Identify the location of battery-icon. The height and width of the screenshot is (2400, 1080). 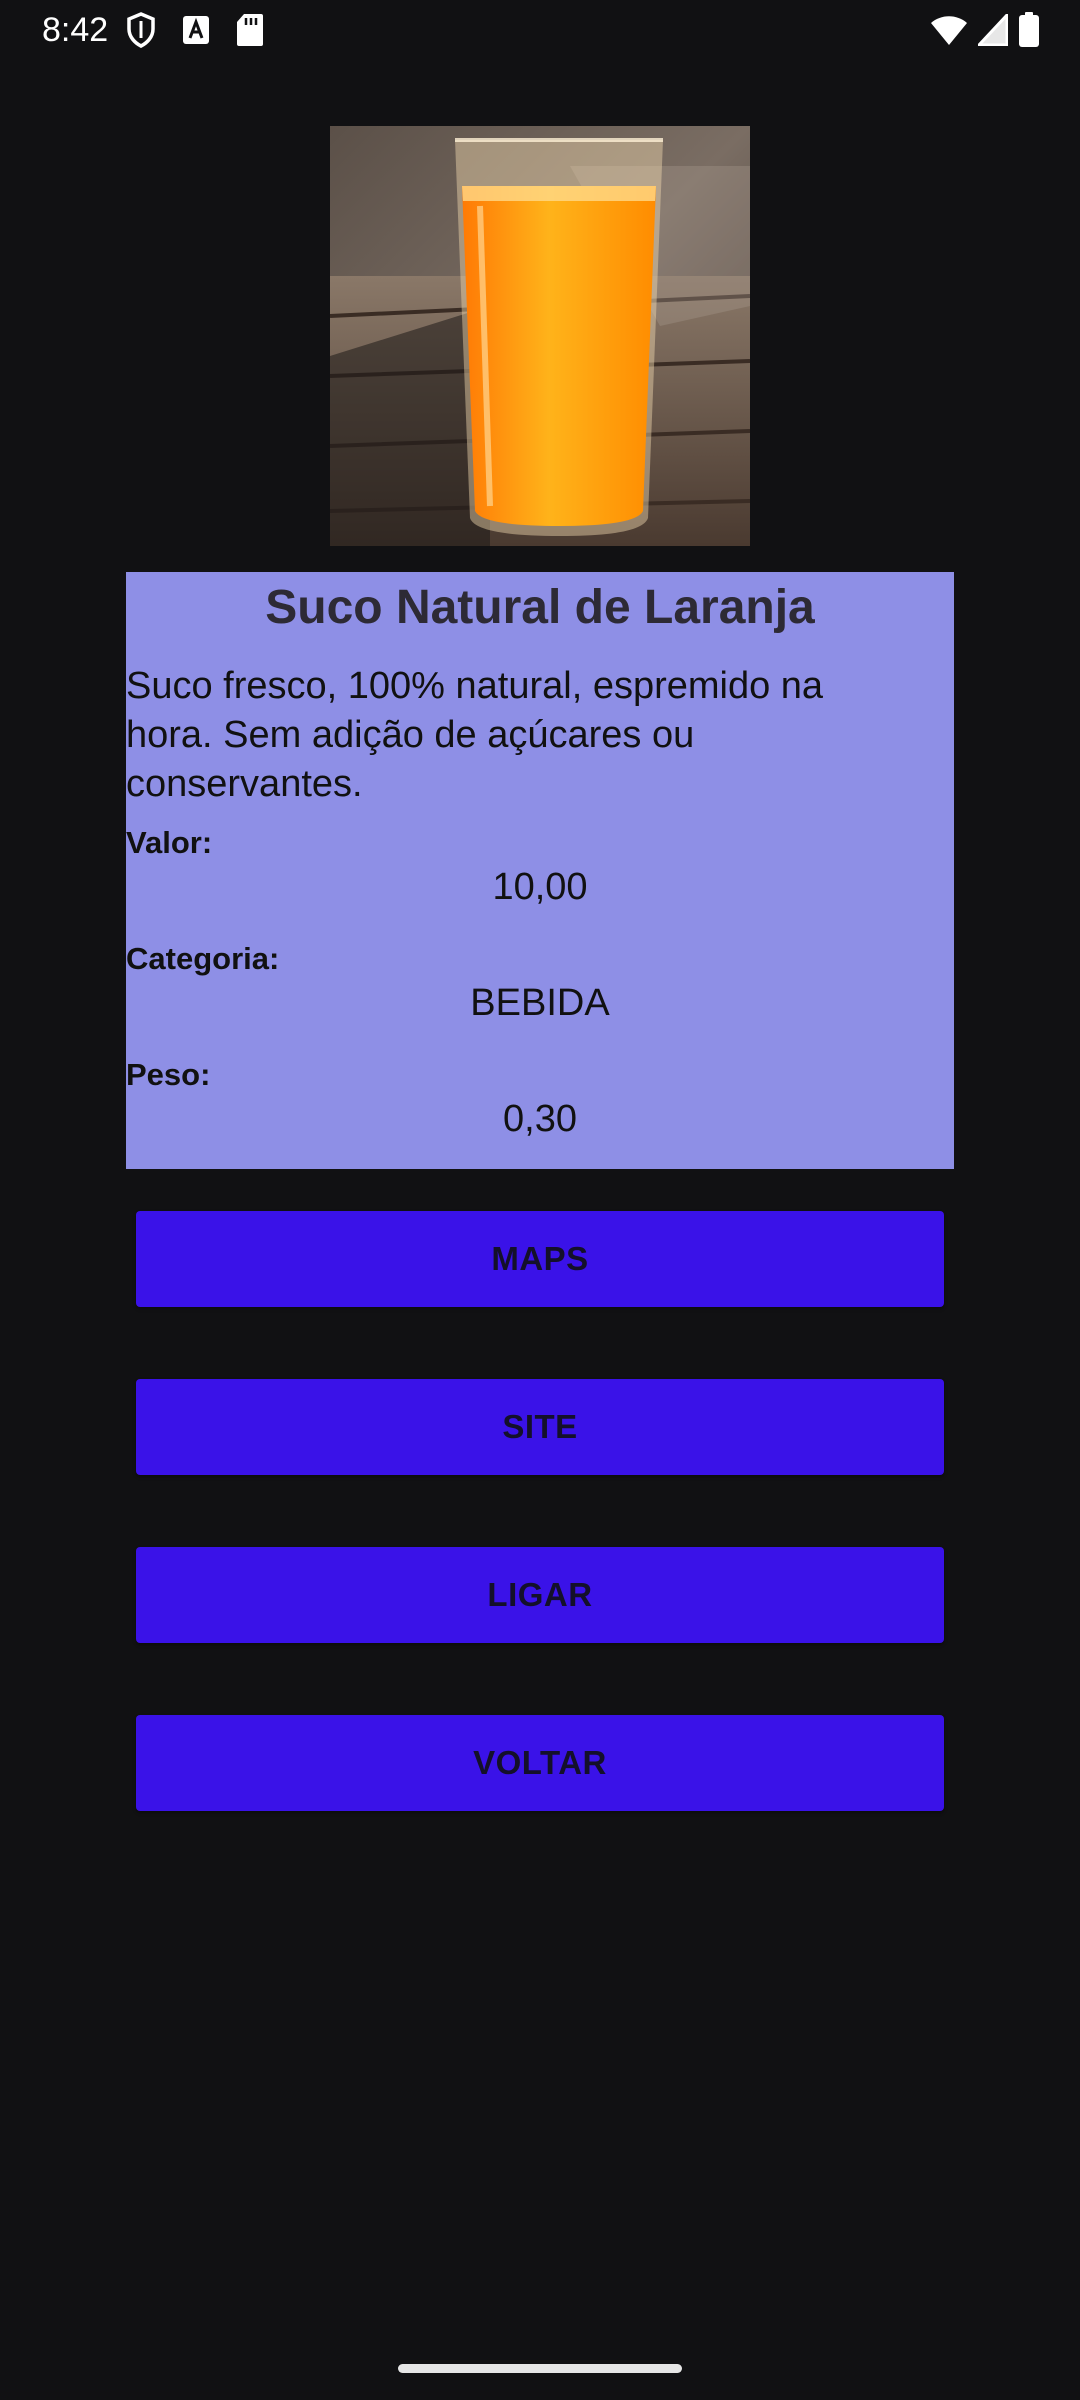
(1029, 30).